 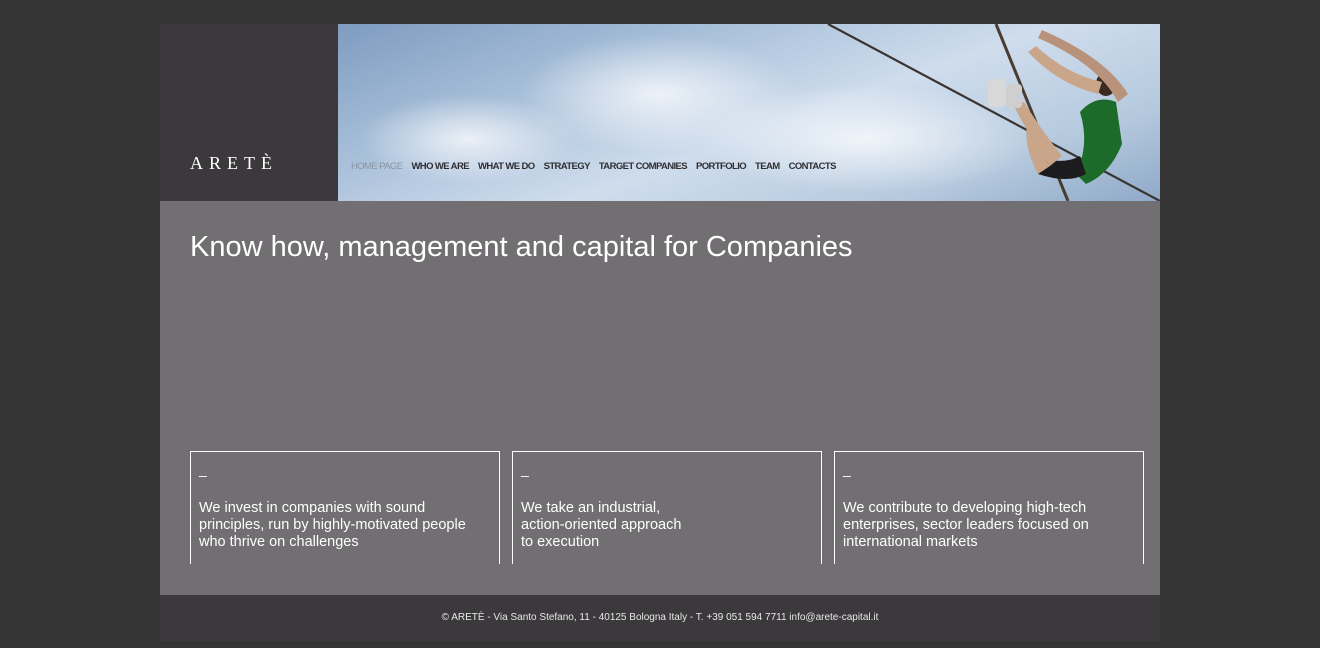 What do you see at coordinates (813, 166) in the screenshot?
I see `nav-contacts: CONTACTS` at bounding box center [813, 166].